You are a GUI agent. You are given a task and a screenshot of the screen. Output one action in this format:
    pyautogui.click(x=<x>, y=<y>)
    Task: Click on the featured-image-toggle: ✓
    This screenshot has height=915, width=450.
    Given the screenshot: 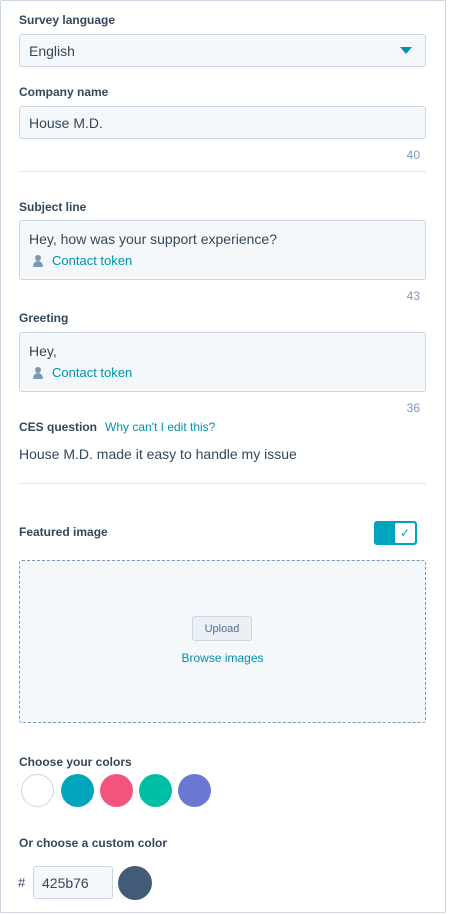 What is the action you would take?
    pyautogui.click(x=395, y=533)
    